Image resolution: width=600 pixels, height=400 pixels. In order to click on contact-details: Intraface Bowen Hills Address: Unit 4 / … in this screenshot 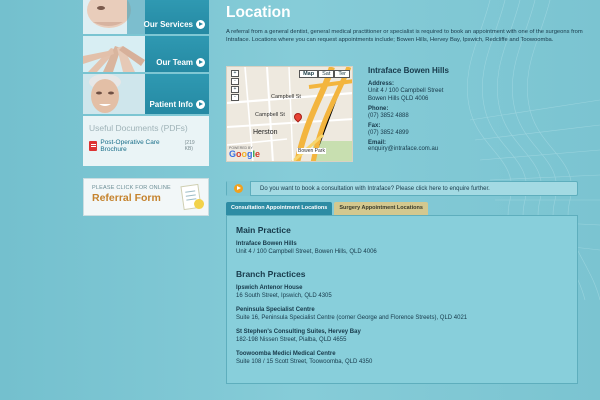, I will do `click(448, 109)`.